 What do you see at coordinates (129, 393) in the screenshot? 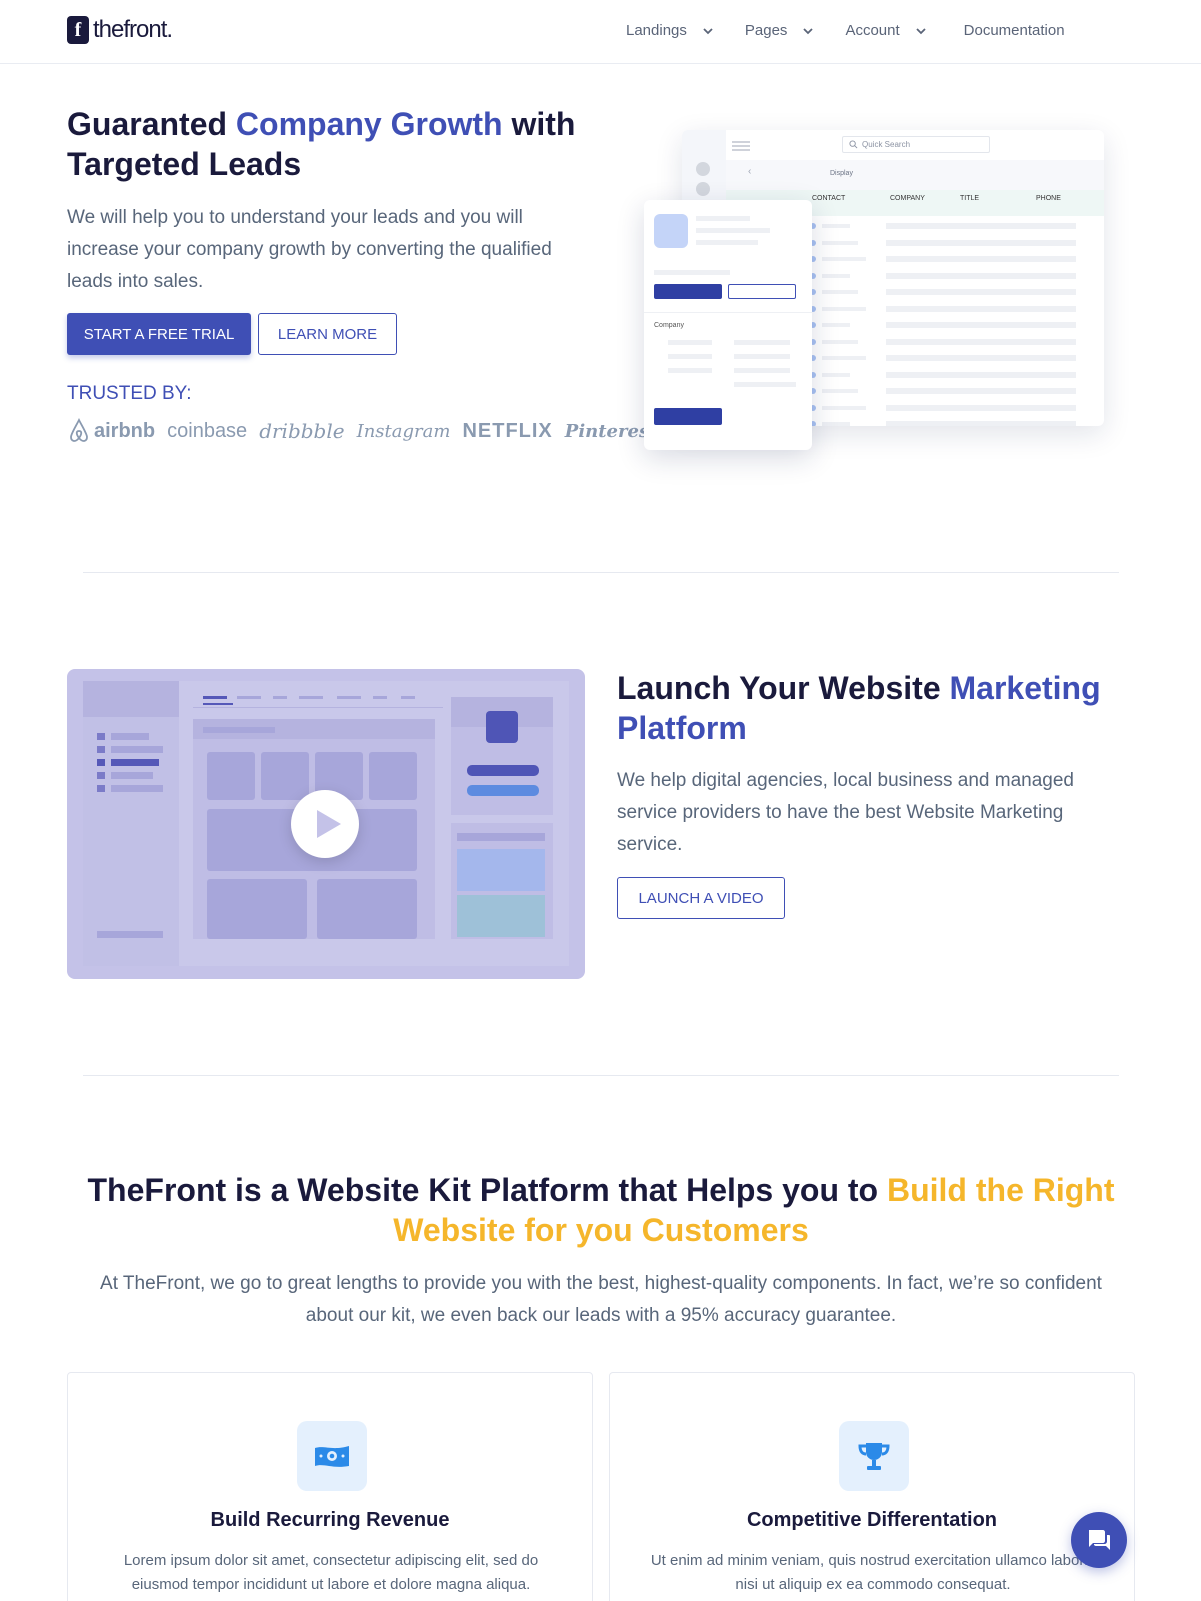
I see `trusted-by-label: TRUSTED BY:` at bounding box center [129, 393].